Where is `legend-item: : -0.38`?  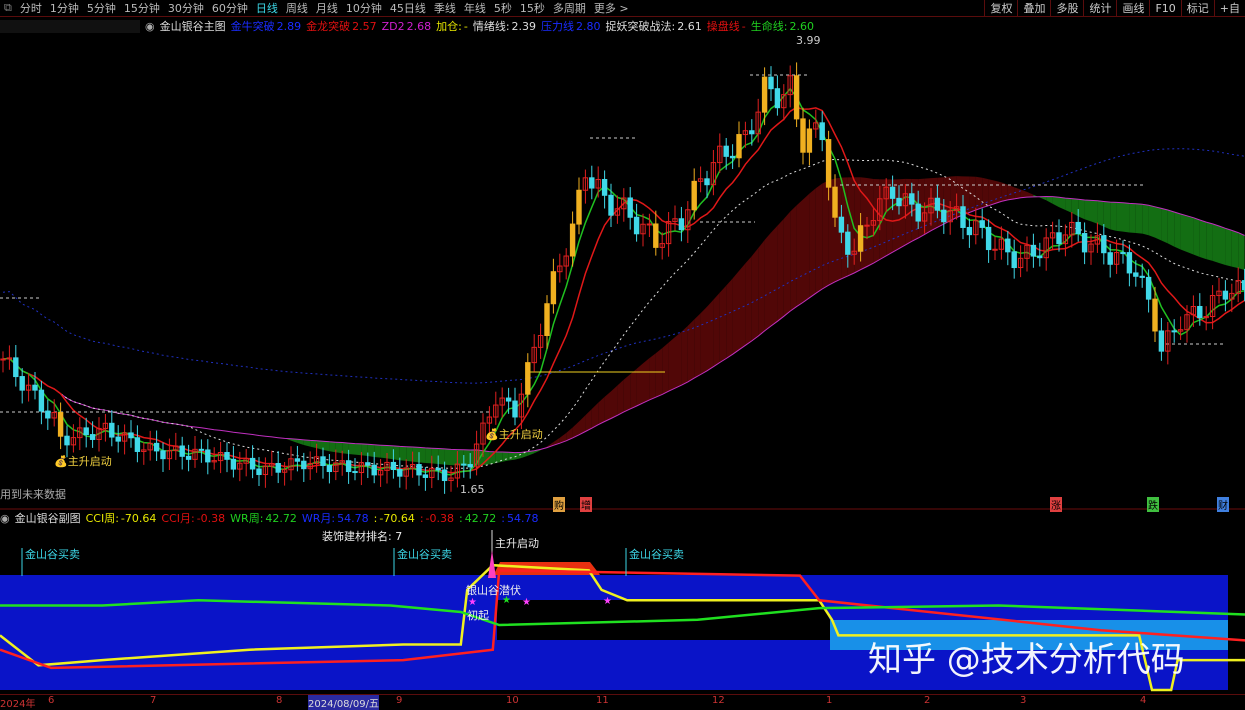 legend-item: : -0.38 is located at coordinates (437, 518).